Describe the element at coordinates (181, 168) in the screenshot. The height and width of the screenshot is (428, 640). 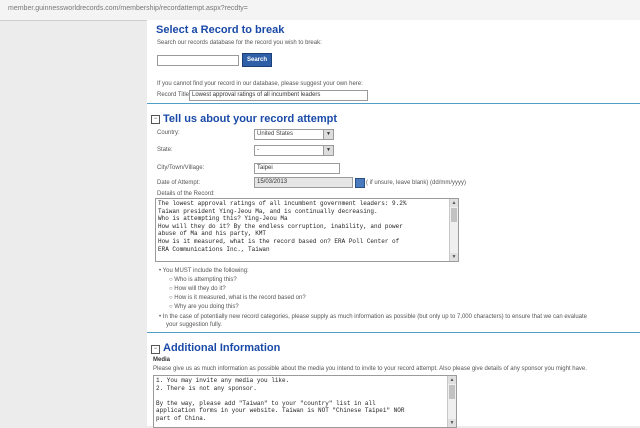
I see `city-label: City/Town/Village:` at that location.